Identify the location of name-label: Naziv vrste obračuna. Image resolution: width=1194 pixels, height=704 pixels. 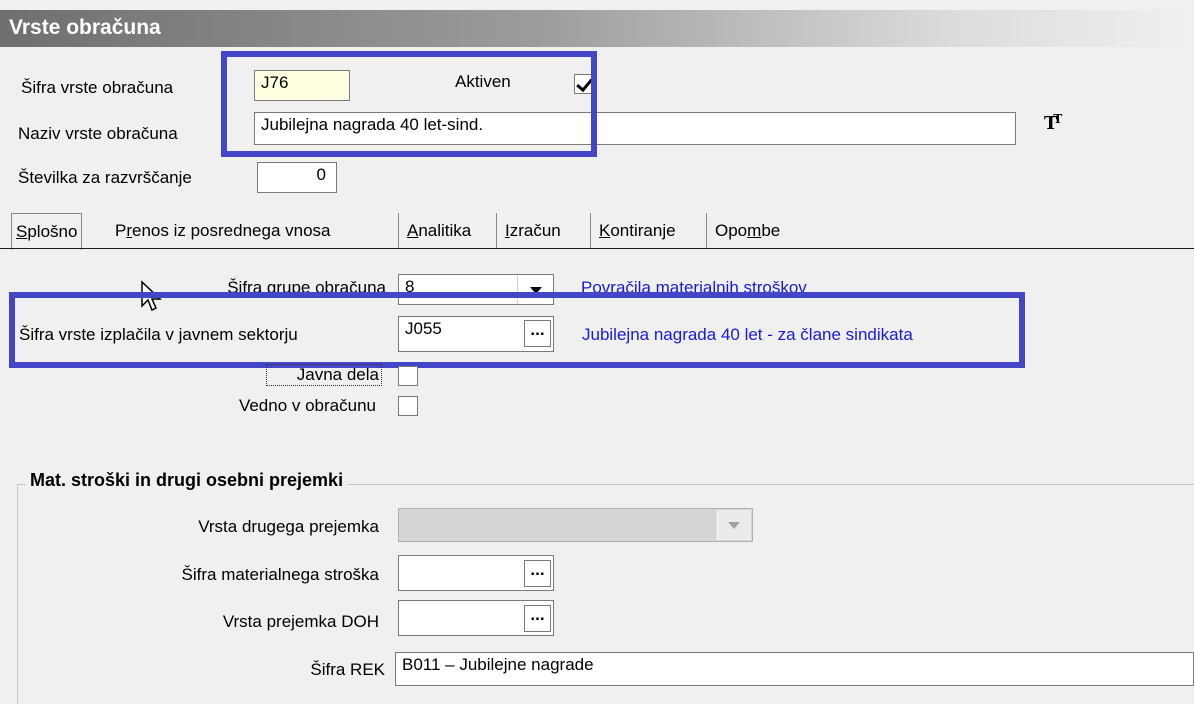
(98, 133).